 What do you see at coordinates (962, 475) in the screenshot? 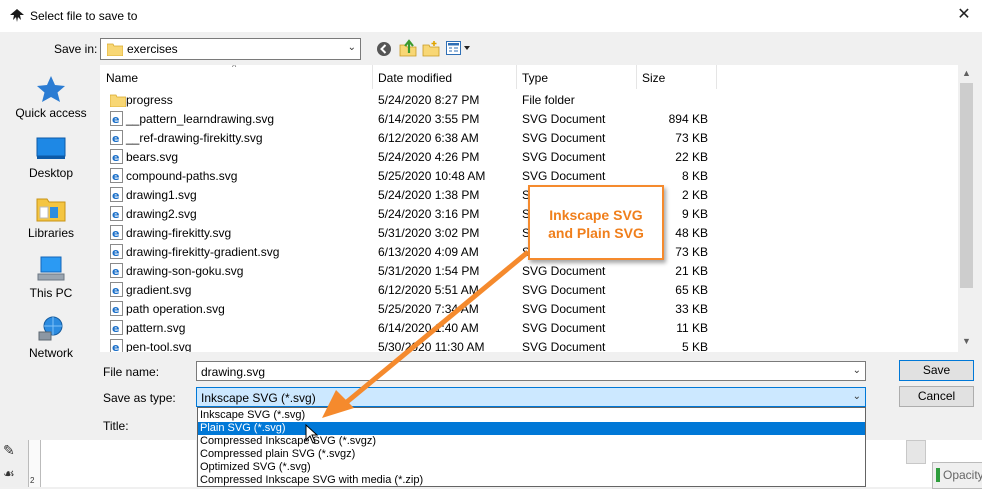
I see `opacity-label: Opacity` at bounding box center [962, 475].